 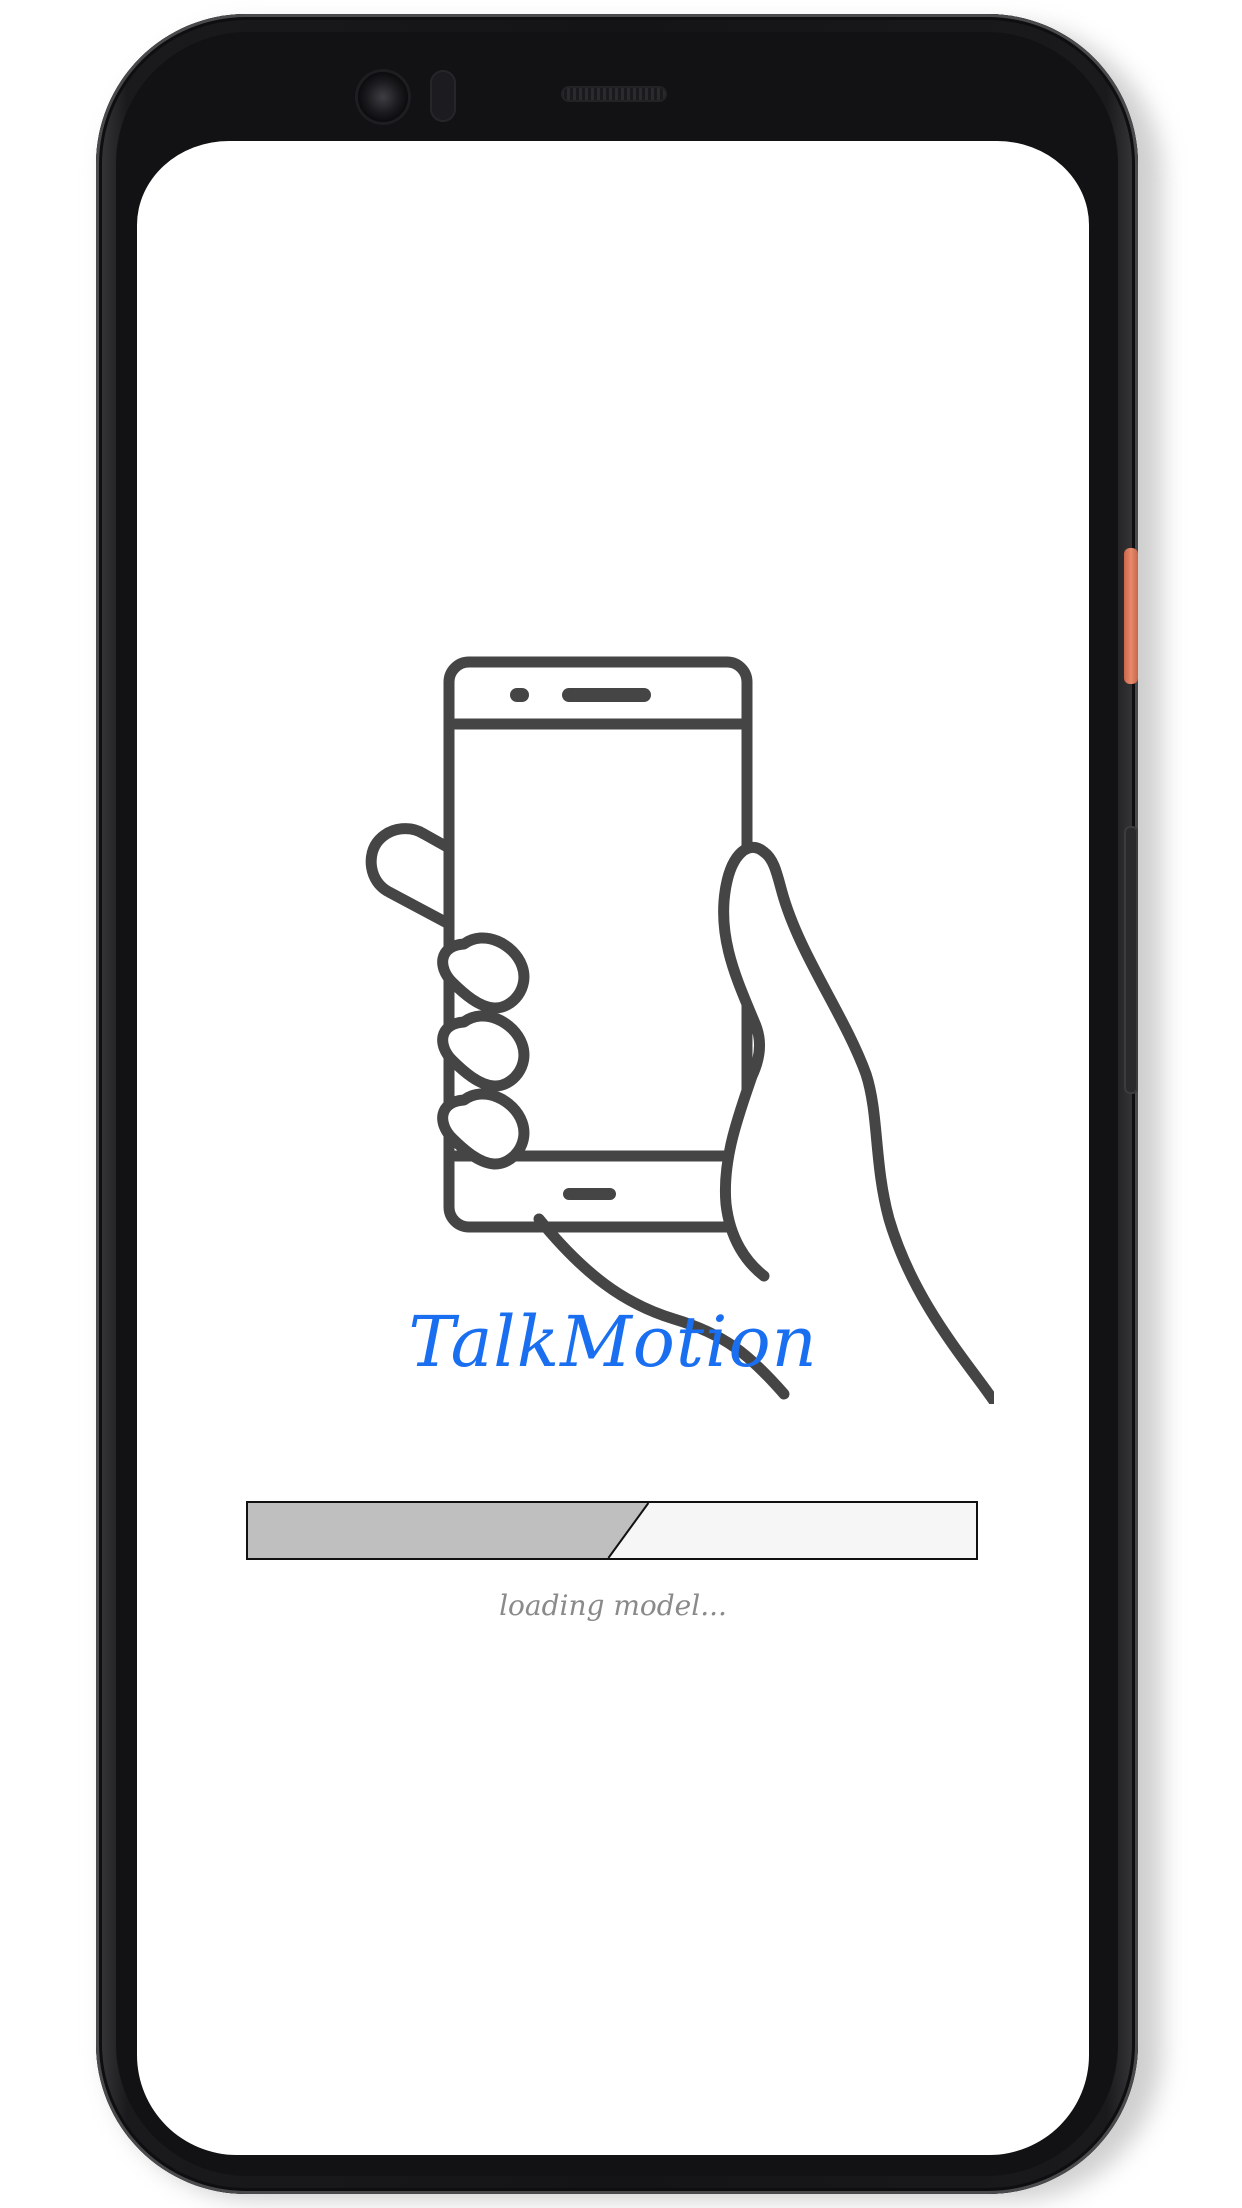 I want to click on proximity-sensor-icon, so click(x=443, y=96).